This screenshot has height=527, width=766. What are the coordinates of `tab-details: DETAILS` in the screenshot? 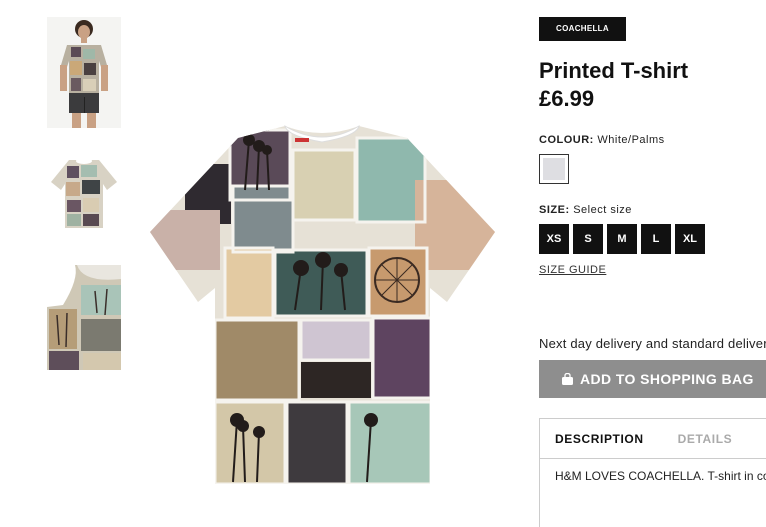 It's located at (705, 438).